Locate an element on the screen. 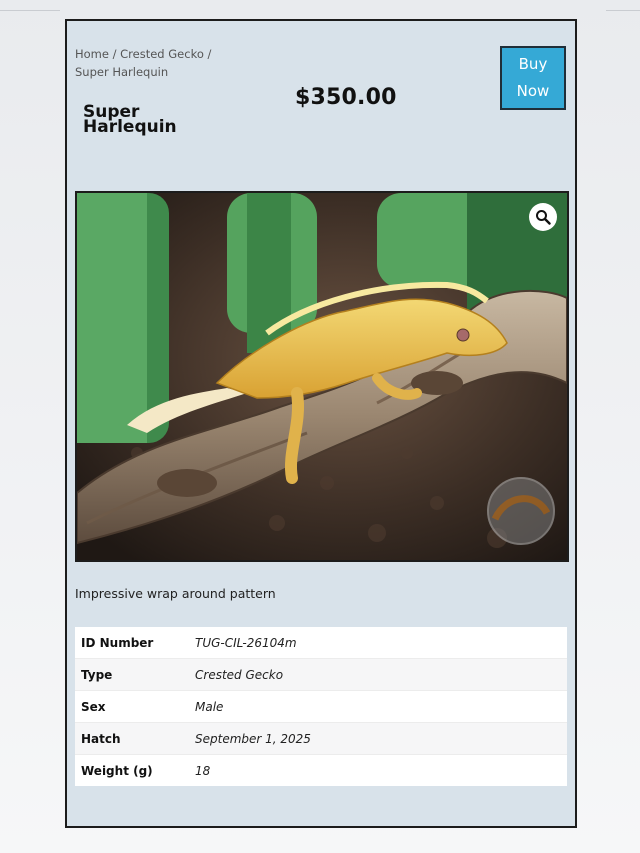  spec-value: TUG-CIL-26104m is located at coordinates (246, 642).